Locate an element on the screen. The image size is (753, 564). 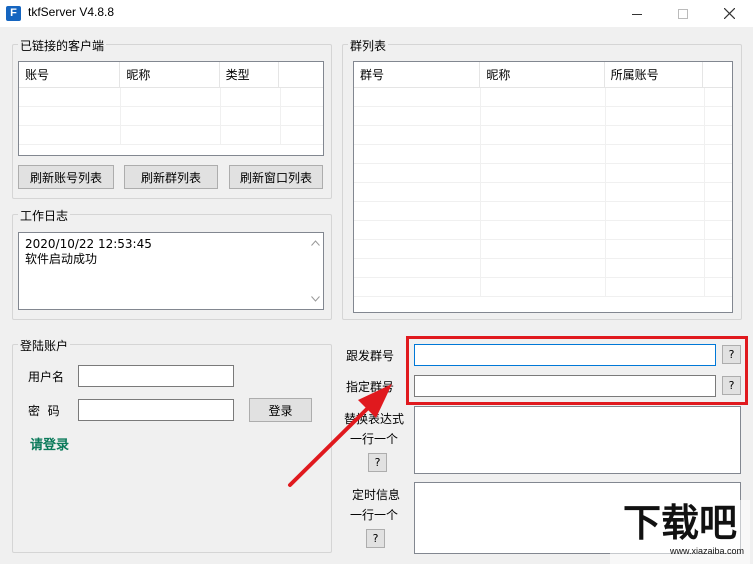
maximize-button is located at coordinates (683, 13).